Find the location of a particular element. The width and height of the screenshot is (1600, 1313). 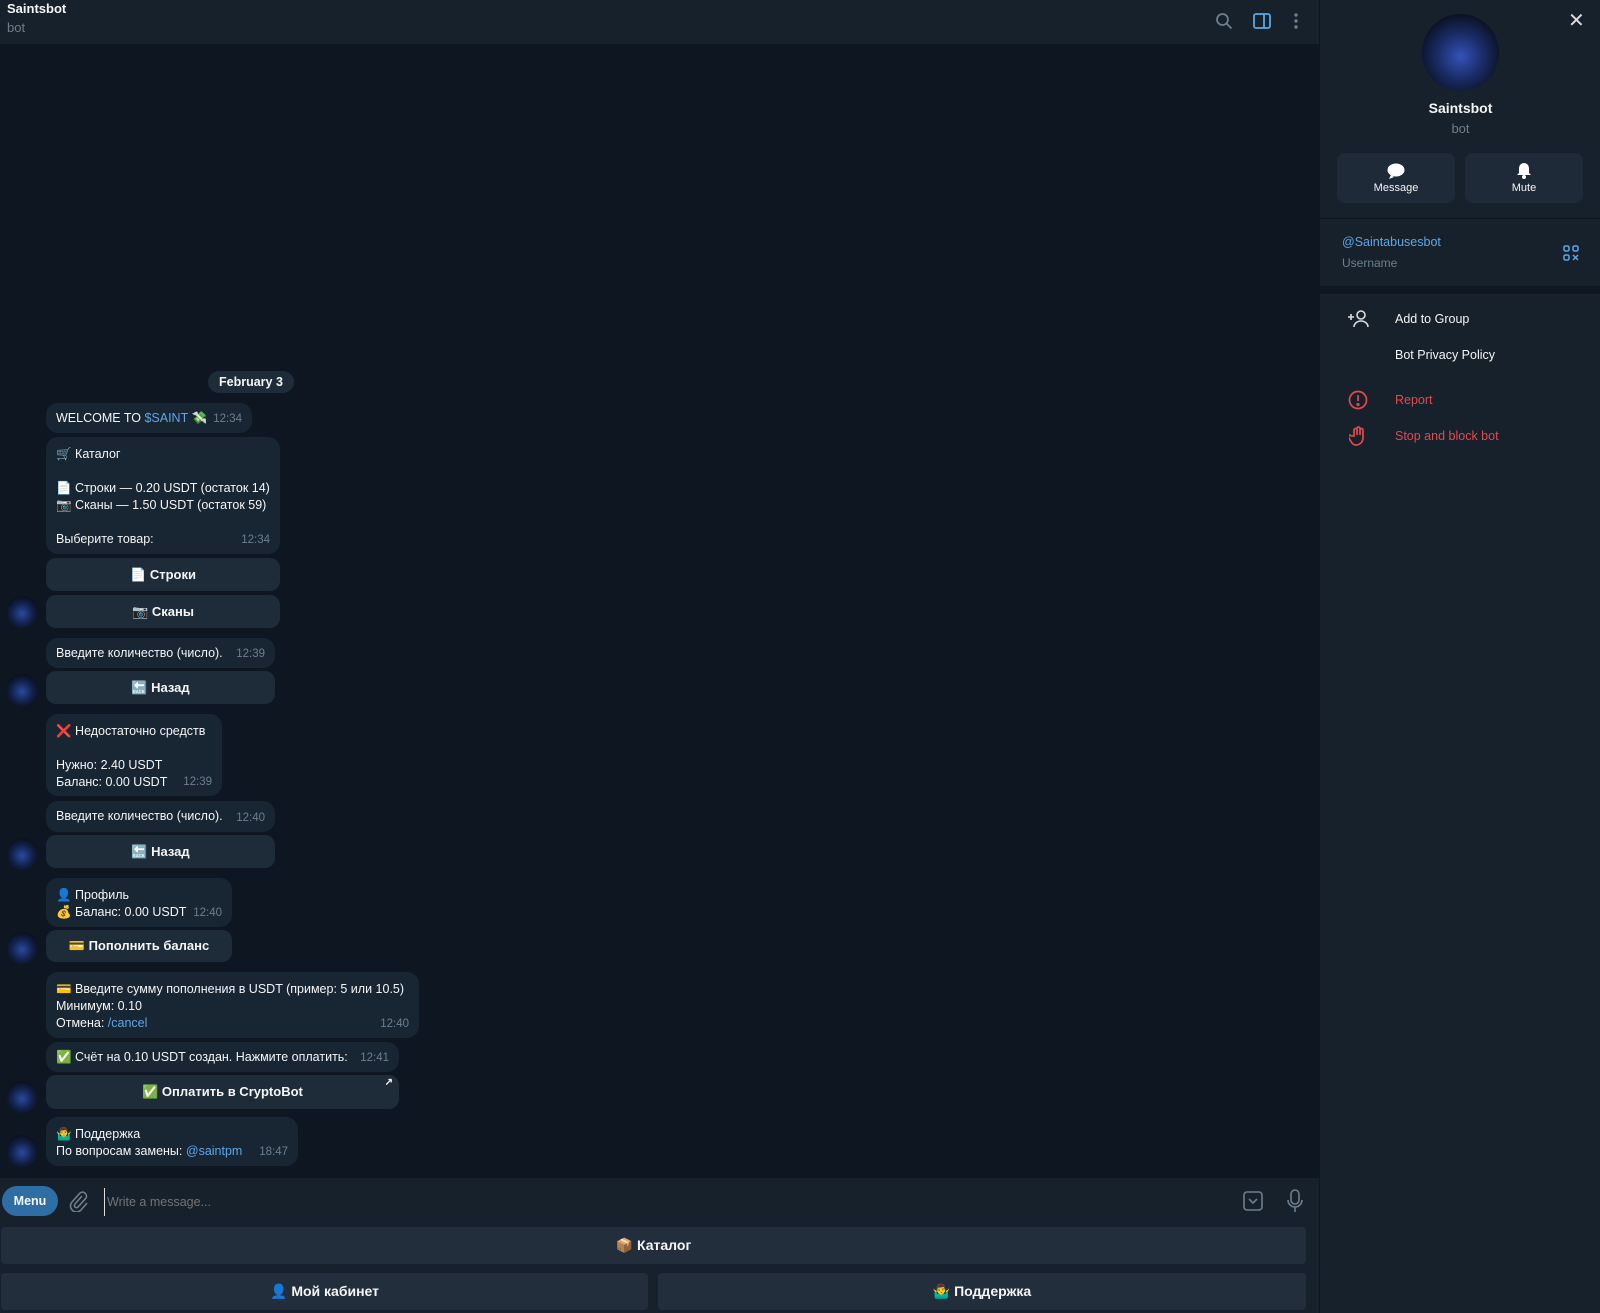

qr-code-icon is located at coordinates (1571, 254).